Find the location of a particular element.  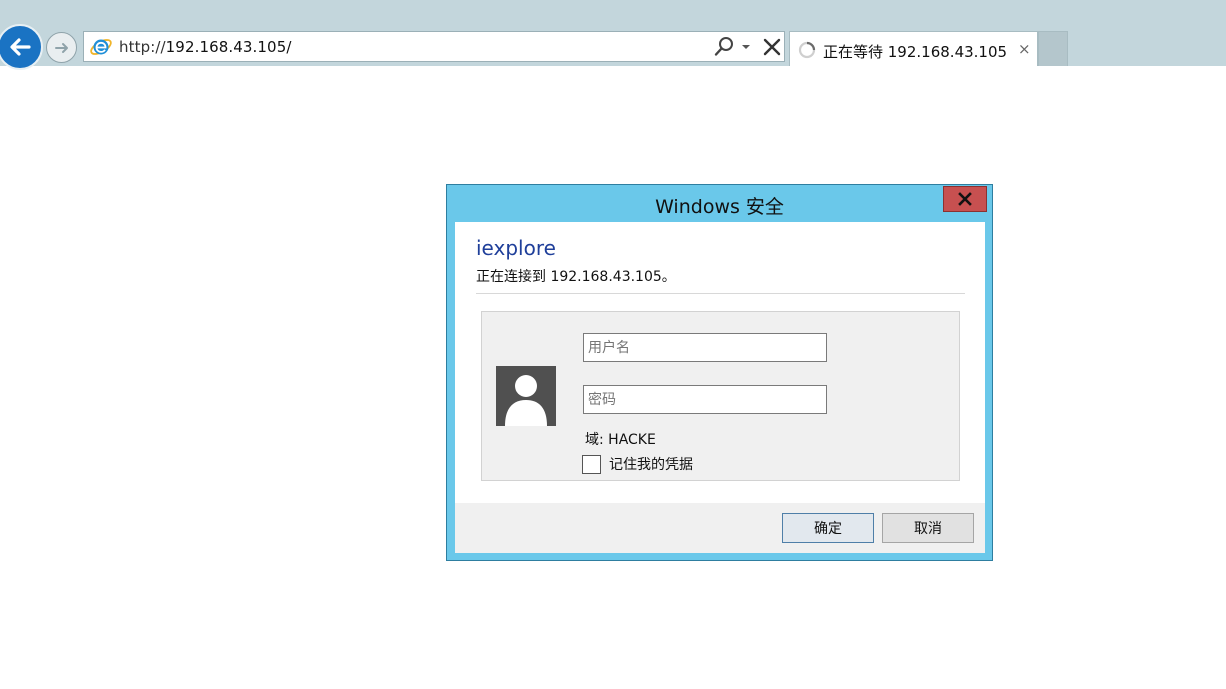

back-button is located at coordinates (21, 47).